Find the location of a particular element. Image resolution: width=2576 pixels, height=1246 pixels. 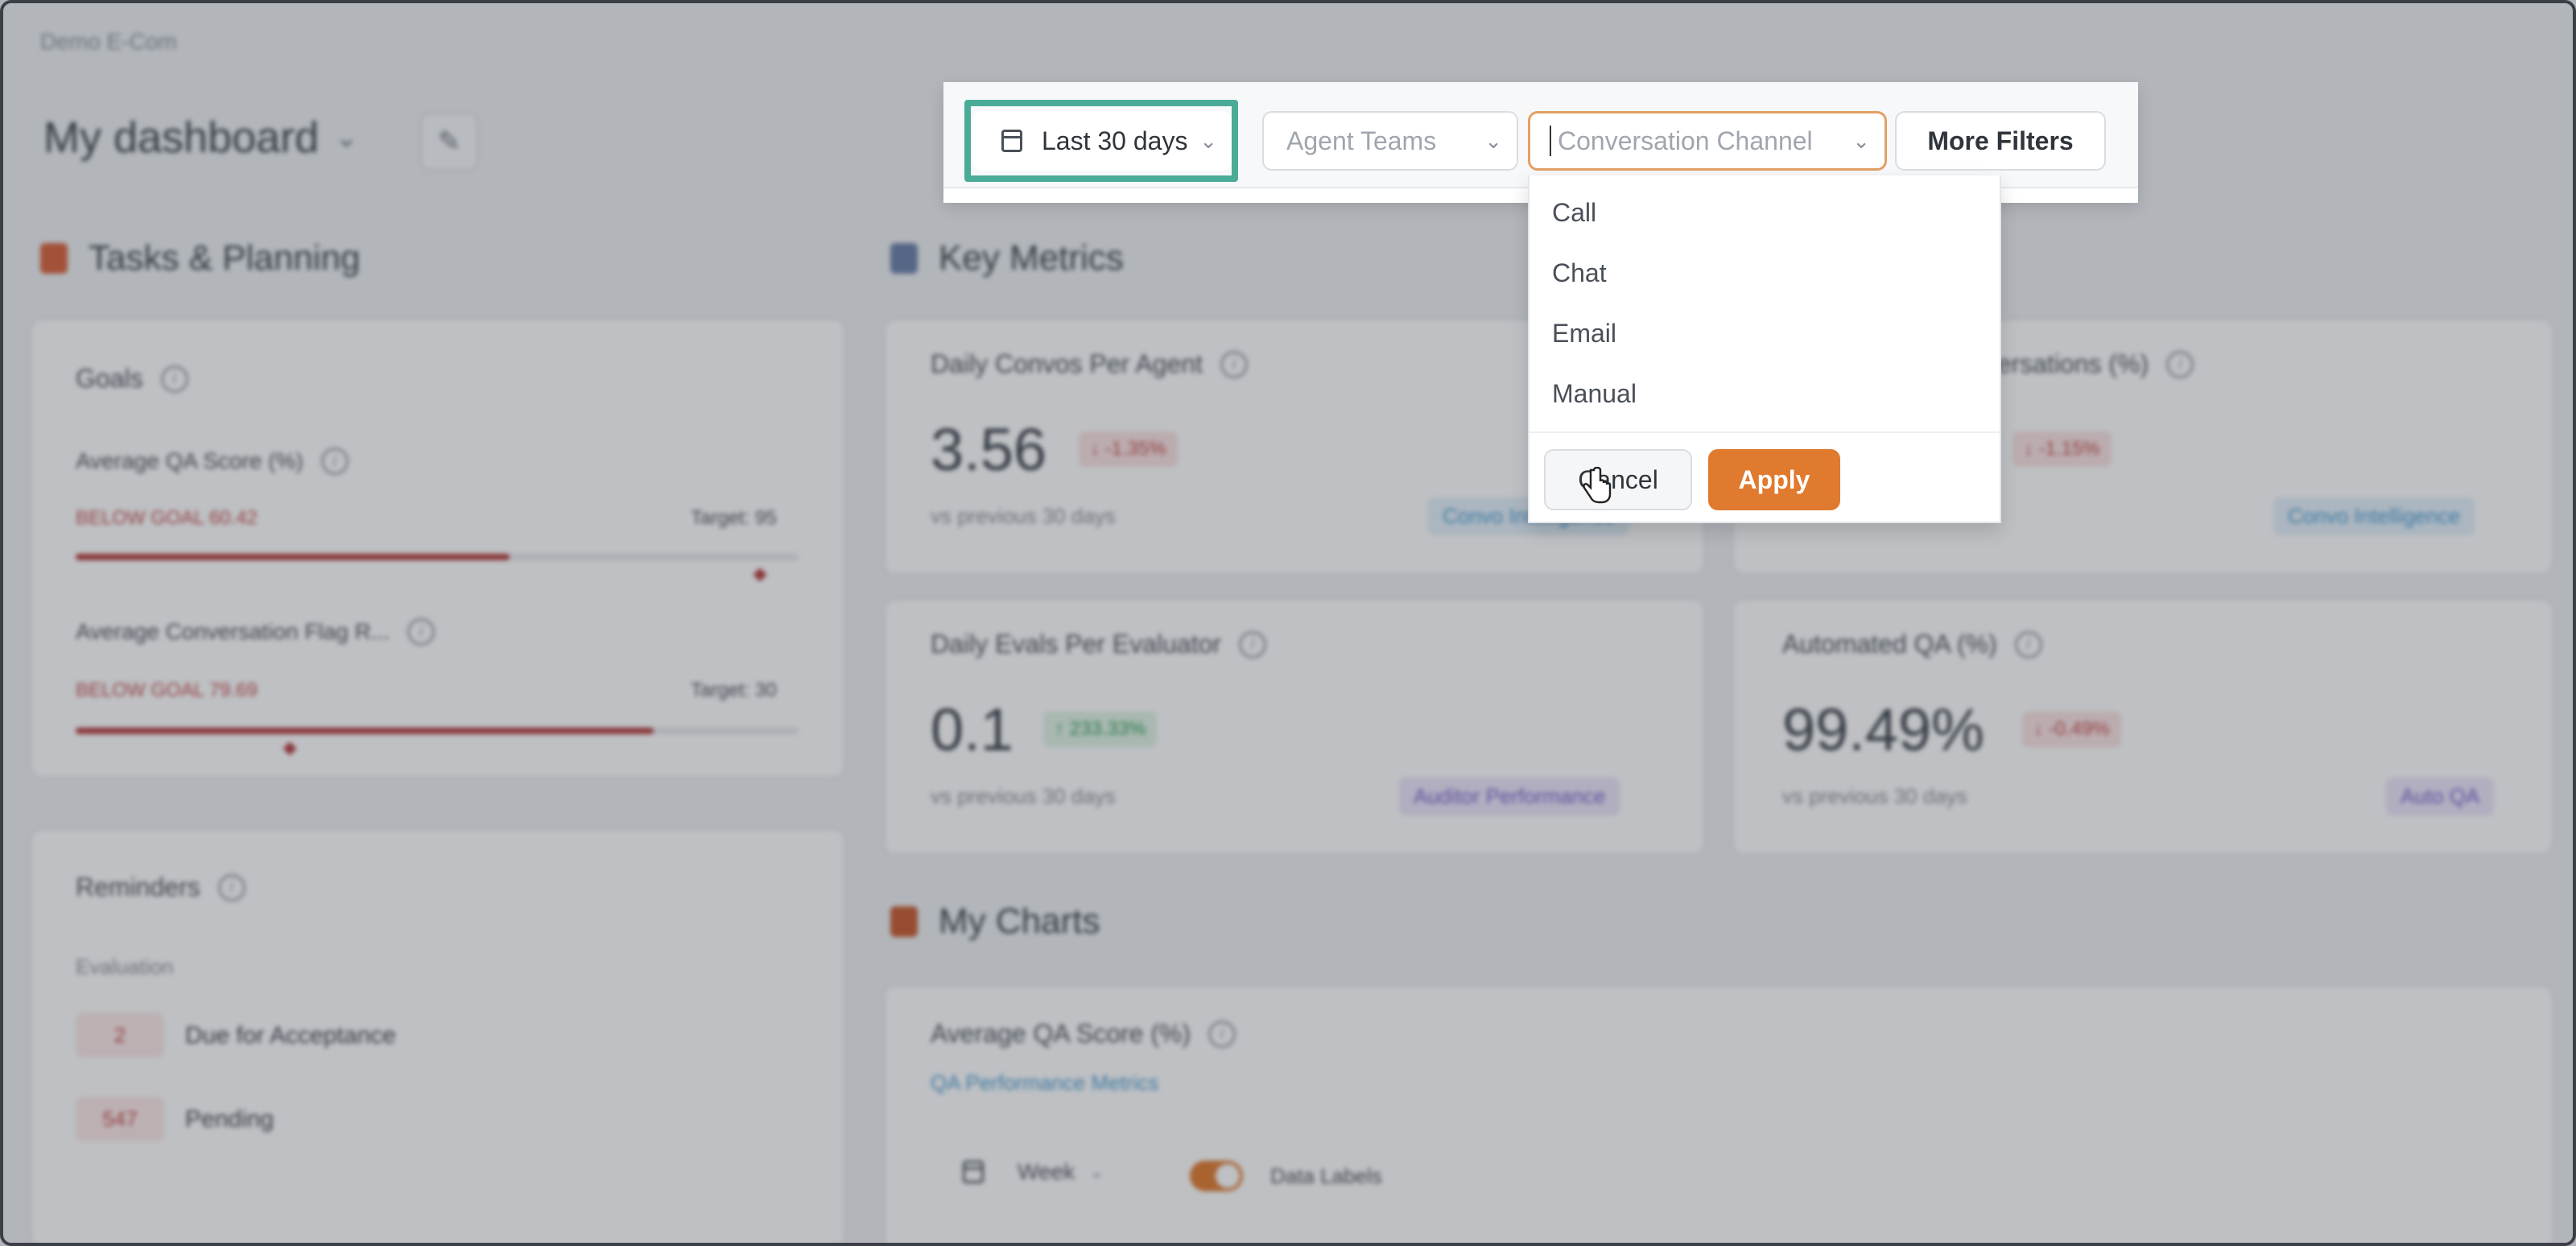

agent-teams-filter: Agent Teams ⌄ is located at coordinates (1390, 141).